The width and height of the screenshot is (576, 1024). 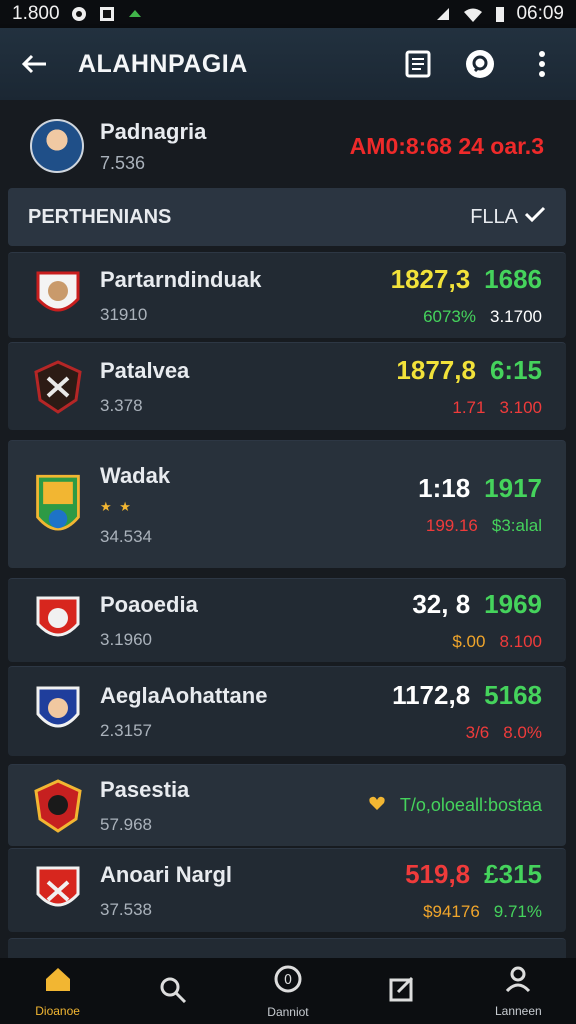 I want to click on team-values: 1877,8 6:15 1.71 3.100, so click(x=469, y=386).